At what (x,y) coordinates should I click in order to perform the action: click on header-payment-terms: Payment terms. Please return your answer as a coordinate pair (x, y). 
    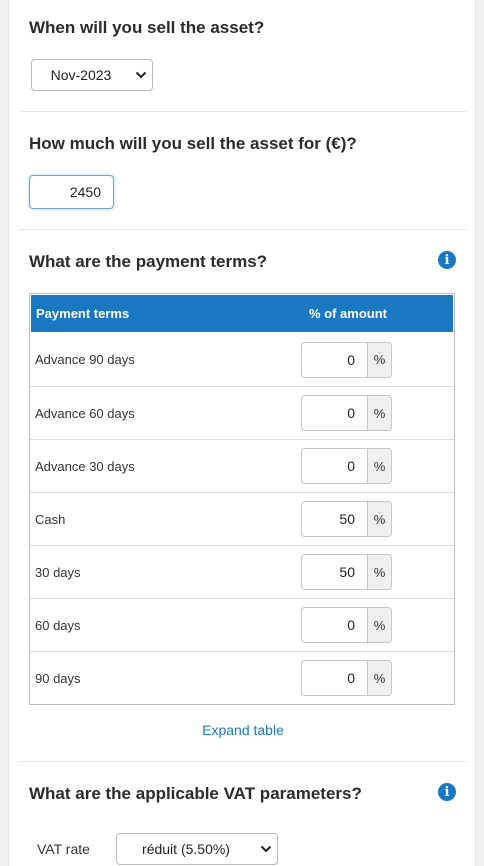
    Looking at the image, I should click on (83, 313).